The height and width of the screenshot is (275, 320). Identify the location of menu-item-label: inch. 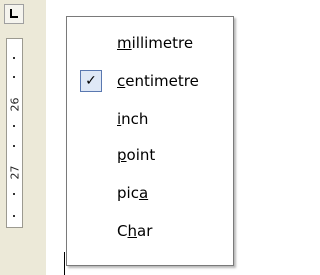
(132, 119).